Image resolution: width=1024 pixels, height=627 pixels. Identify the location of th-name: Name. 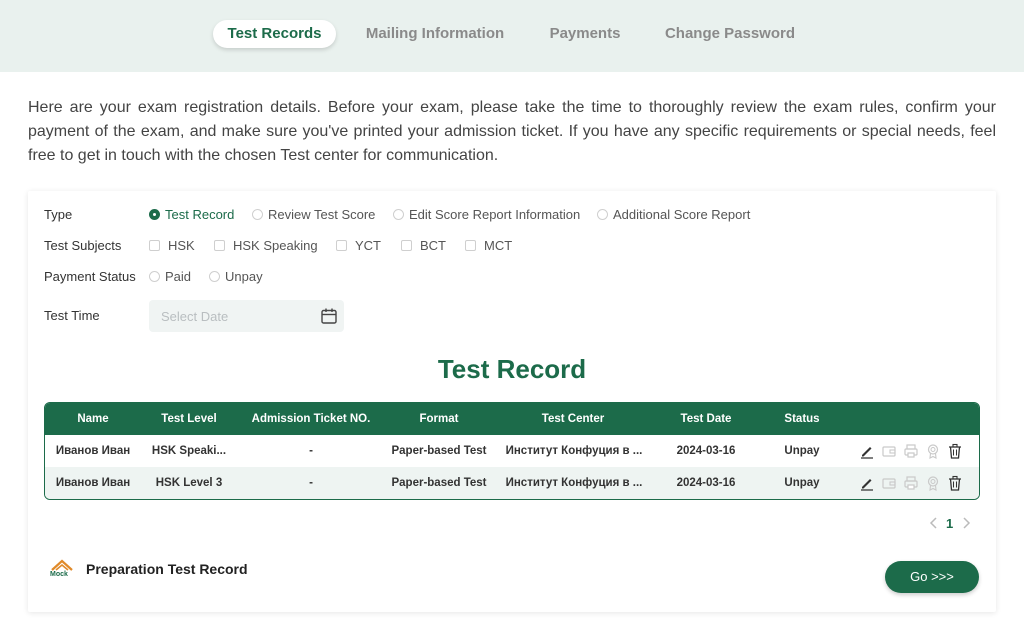
(93, 419).